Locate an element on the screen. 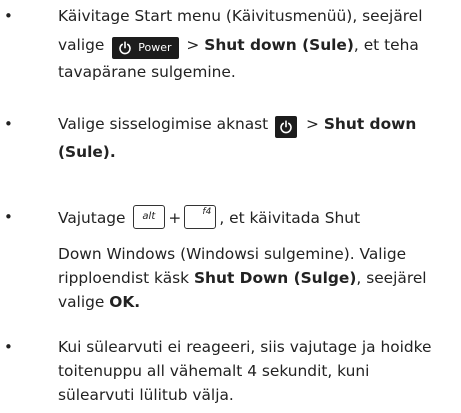 The width and height of the screenshot is (461, 413). text: Valige sisselogimise aknast is located at coordinates (163, 124).